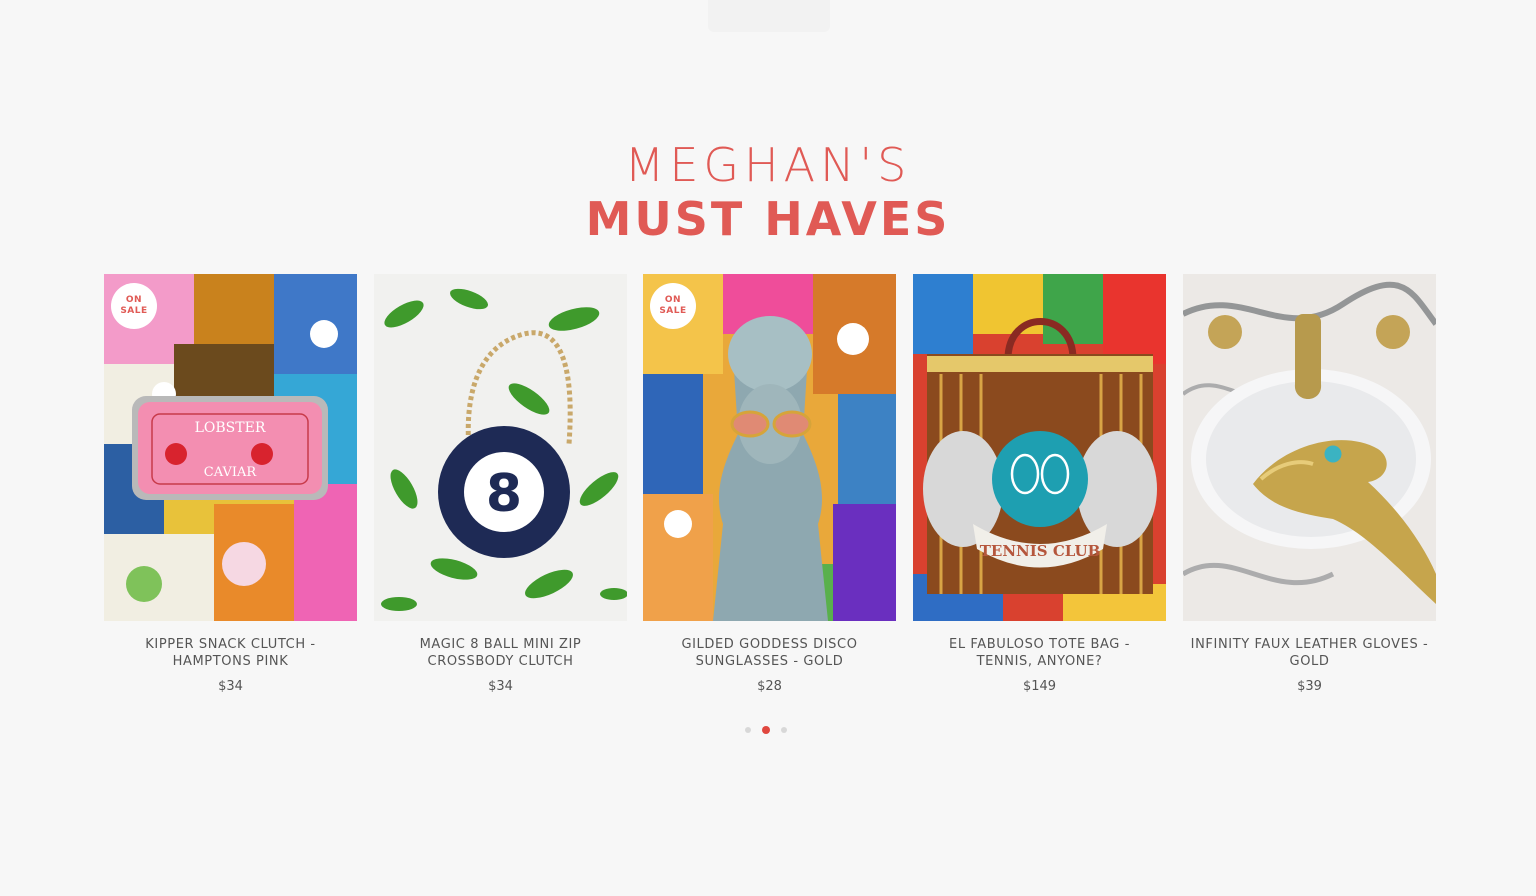  What do you see at coordinates (769, 16) in the screenshot?
I see `top-tab` at bounding box center [769, 16].